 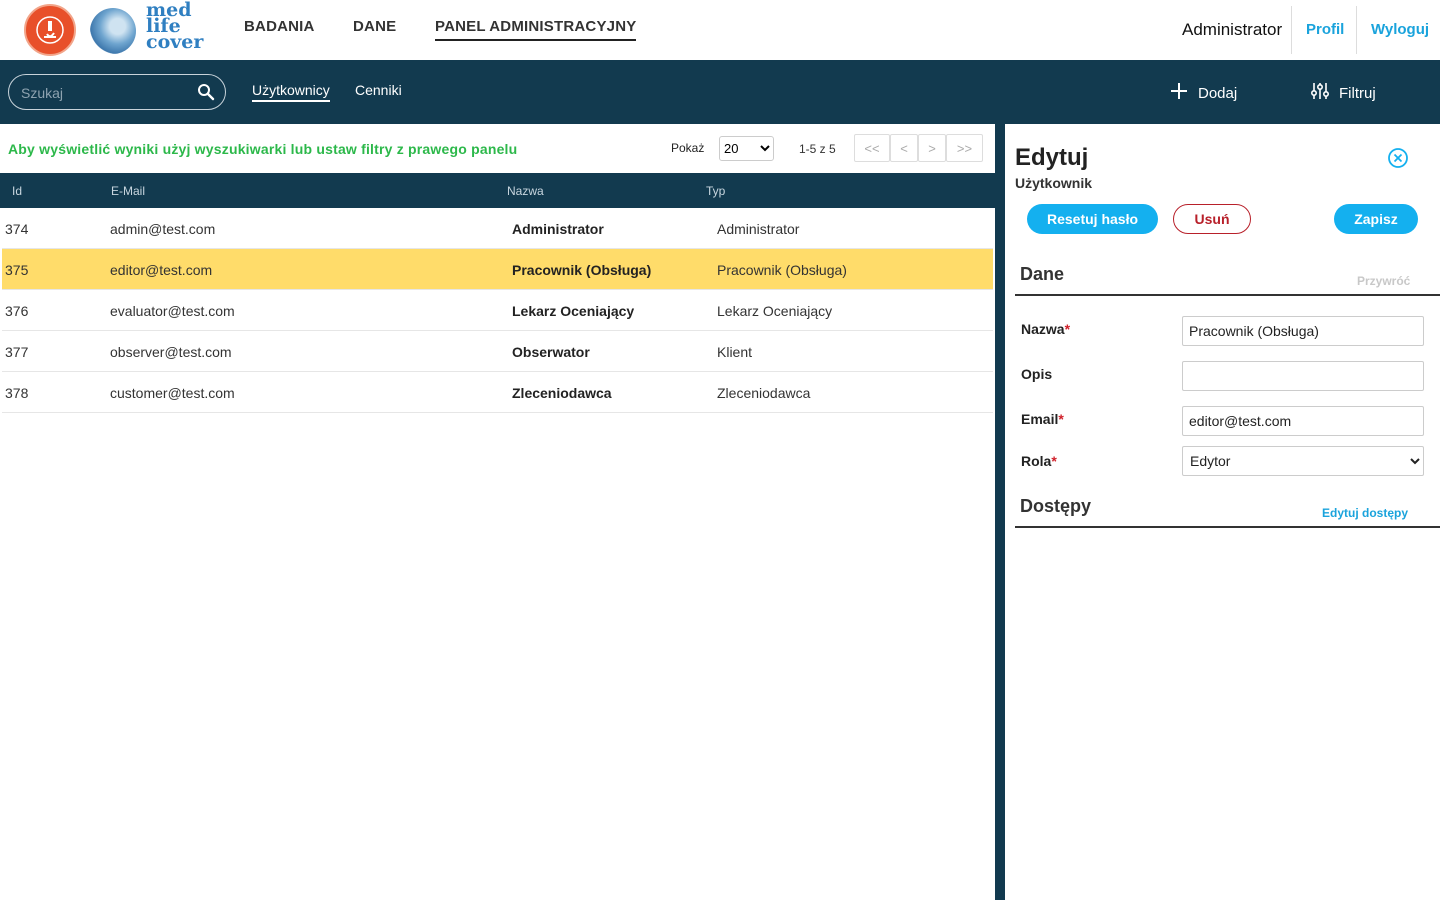 I want to click on name-field, so click(x=1303, y=331).